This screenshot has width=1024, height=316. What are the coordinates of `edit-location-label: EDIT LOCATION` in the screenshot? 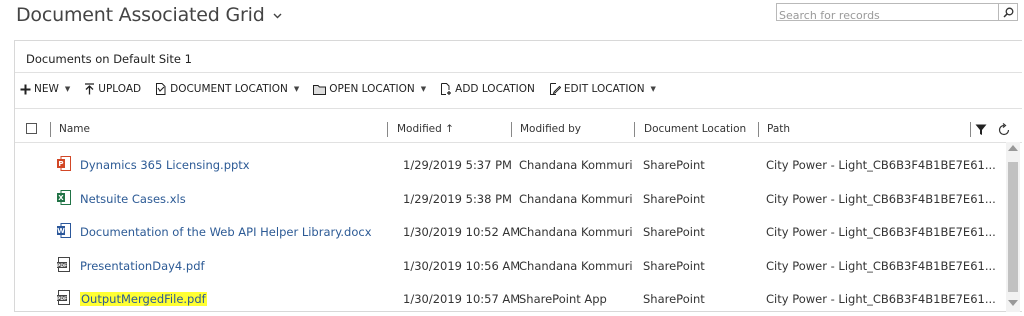 It's located at (604, 89).